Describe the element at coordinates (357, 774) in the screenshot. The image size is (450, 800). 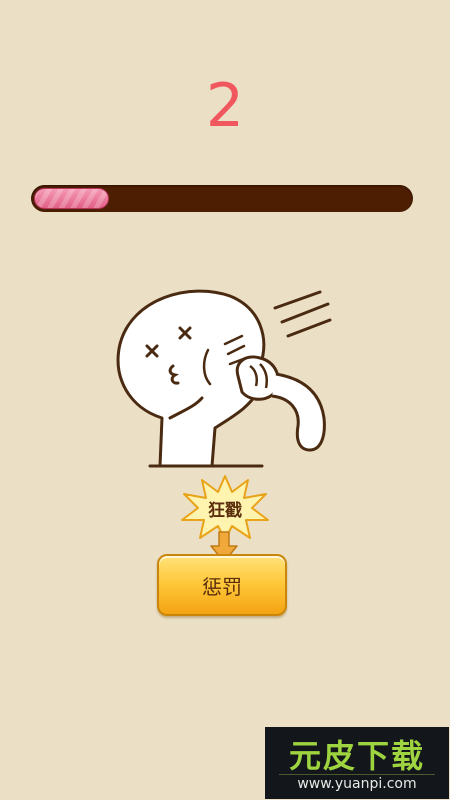
I see `watermark-divider` at that location.